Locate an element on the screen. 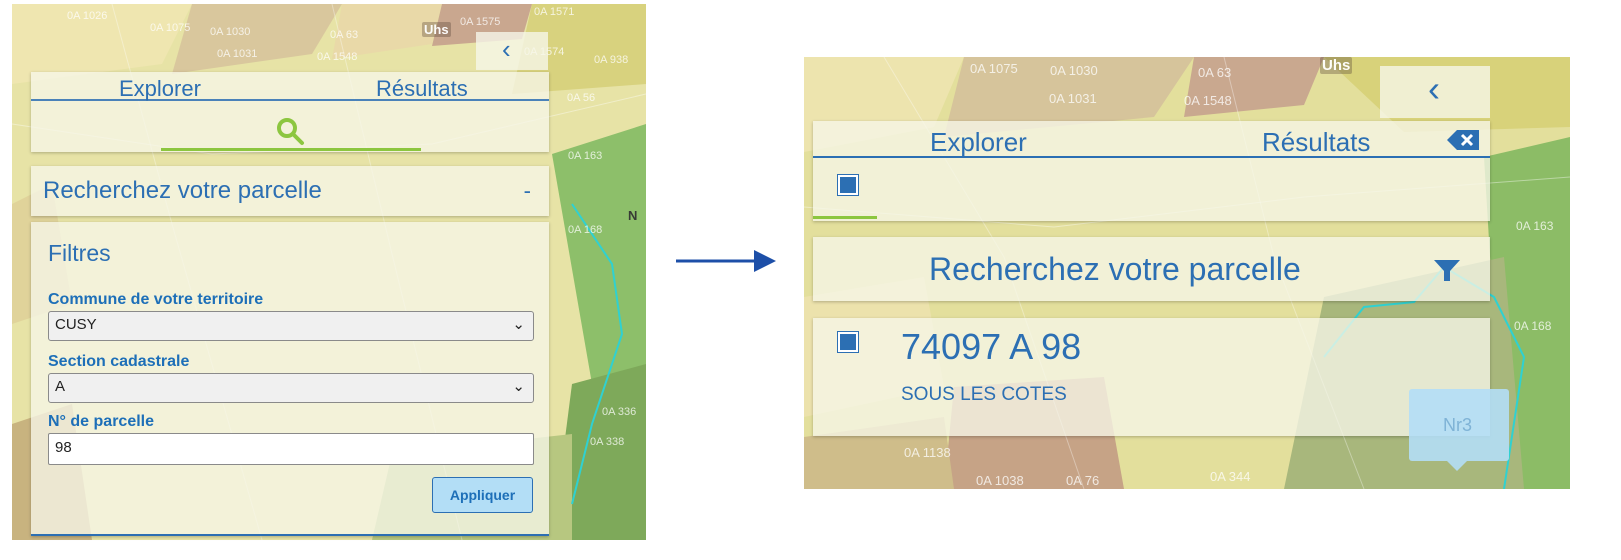 The height and width of the screenshot is (560, 1621). tab-results: Résultats is located at coordinates (1316, 142).